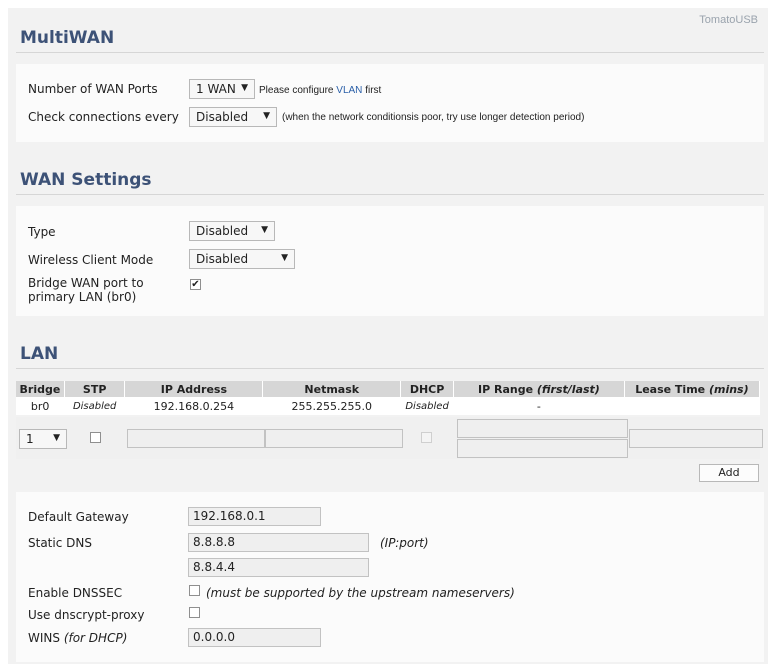  What do you see at coordinates (542, 428) in the screenshot?
I see `new-range-first-input` at bounding box center [542, 428].